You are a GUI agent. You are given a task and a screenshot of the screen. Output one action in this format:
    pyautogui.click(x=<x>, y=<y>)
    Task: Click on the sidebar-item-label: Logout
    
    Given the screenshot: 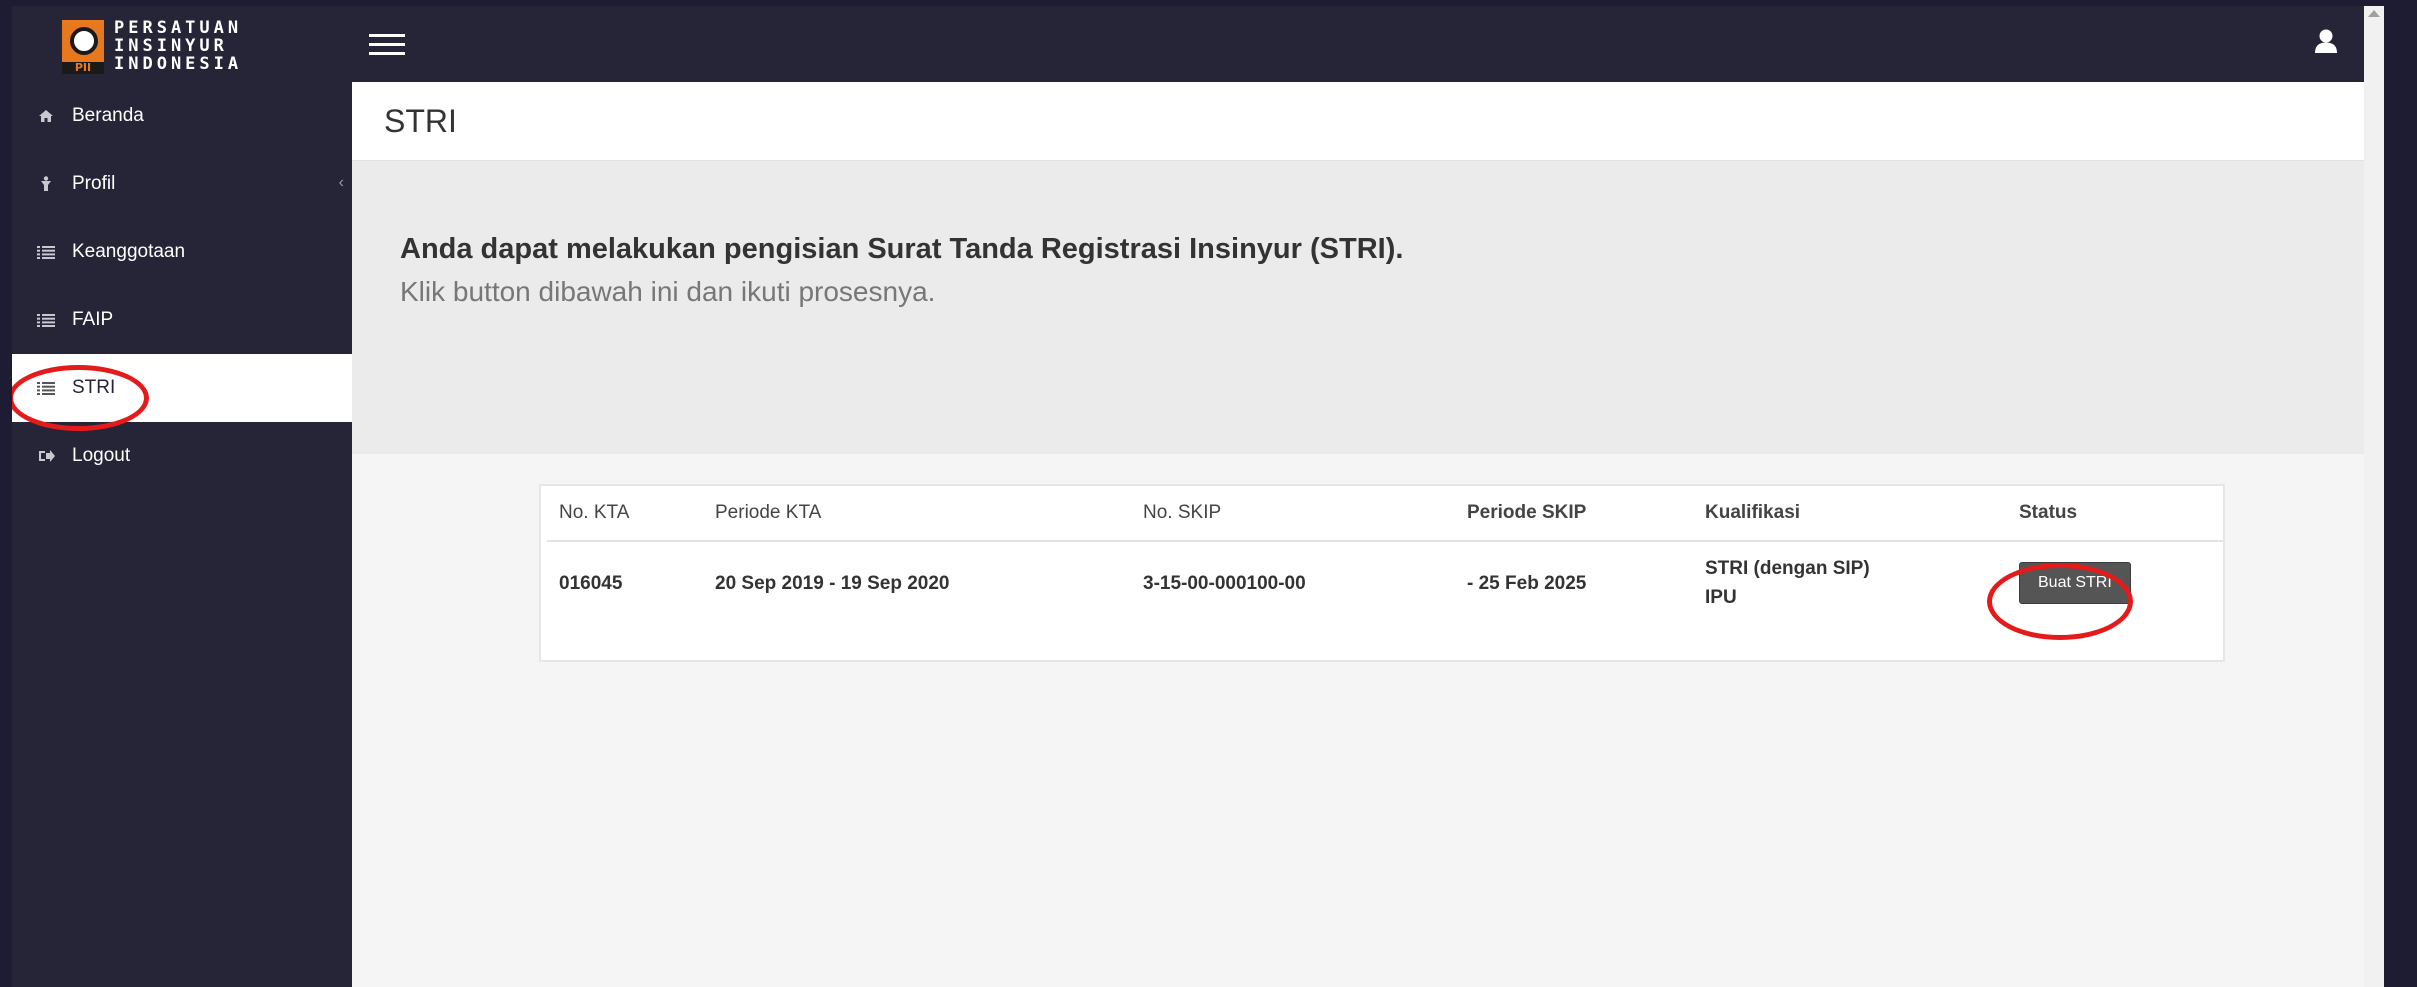 What is the action you would take?
    pyautogui.click(x=101, y=455)
    